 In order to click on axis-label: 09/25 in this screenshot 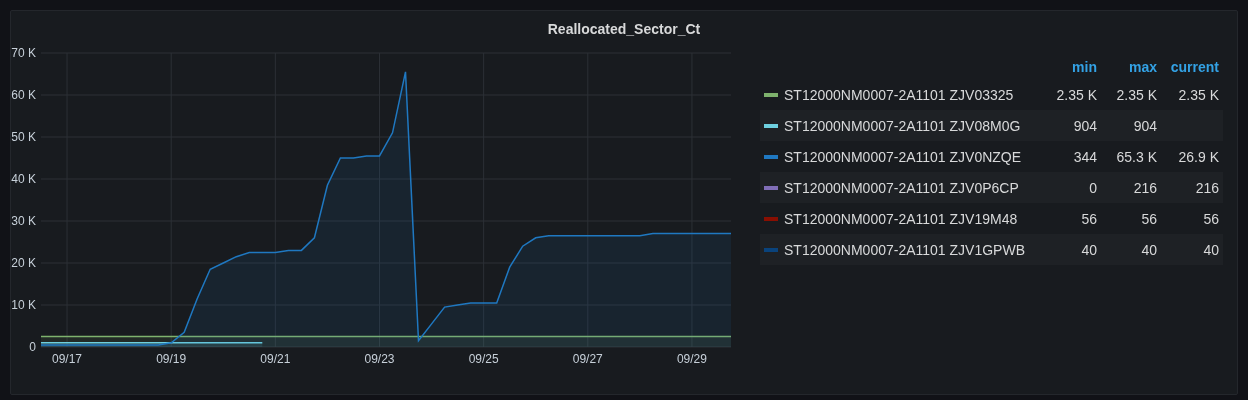, I will do `click(483, 359)`.